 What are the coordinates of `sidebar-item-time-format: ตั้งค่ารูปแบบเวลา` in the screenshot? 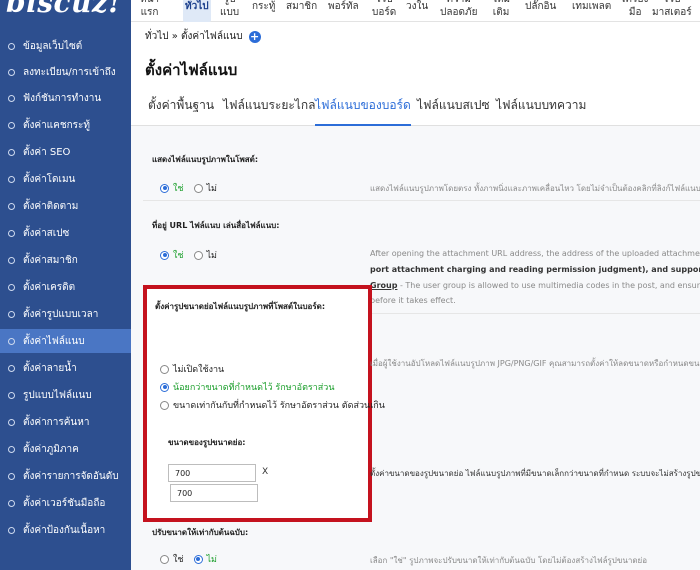 It's located at (65, 314).